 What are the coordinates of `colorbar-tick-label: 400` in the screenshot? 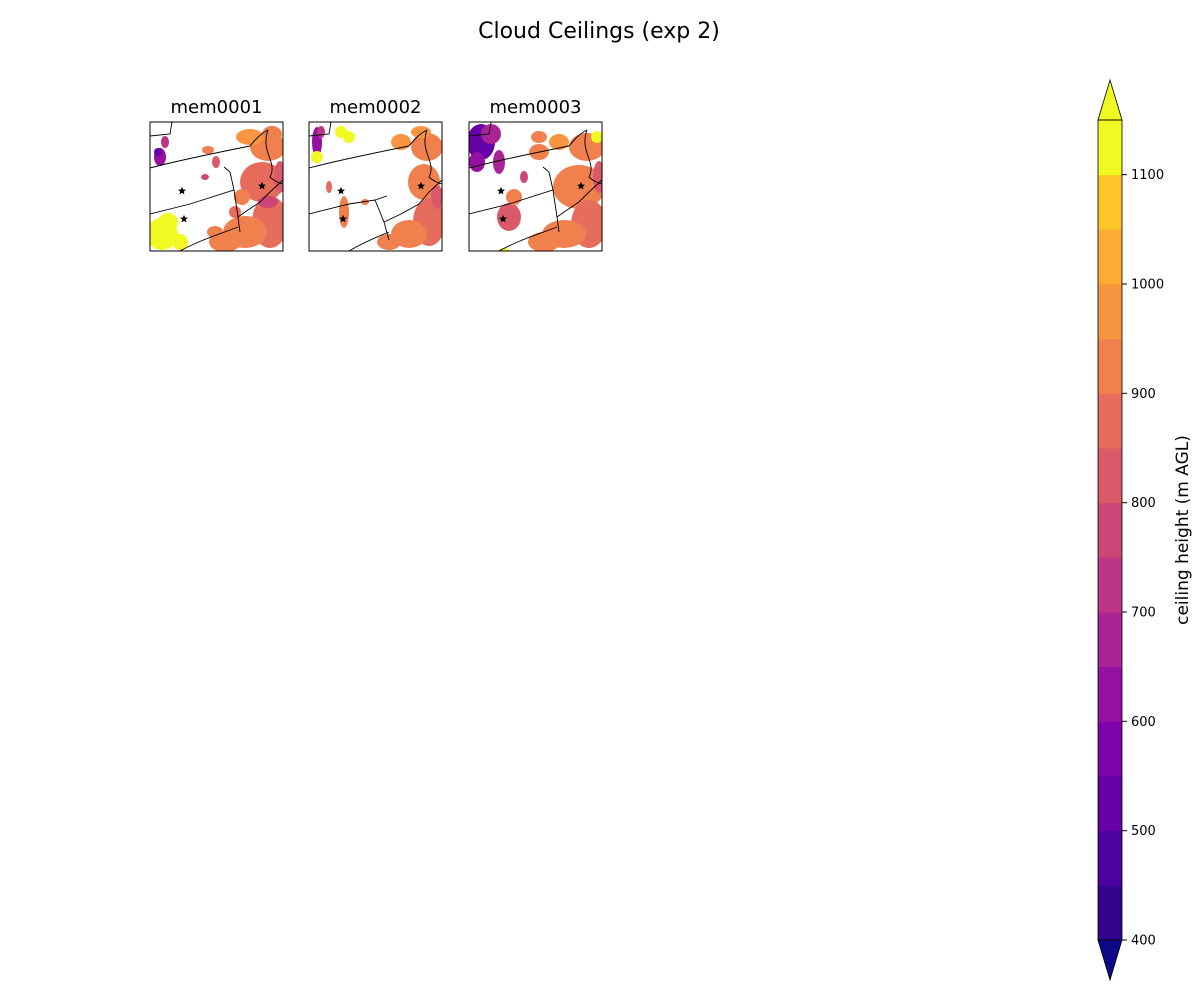 It's located at (1143, 941).